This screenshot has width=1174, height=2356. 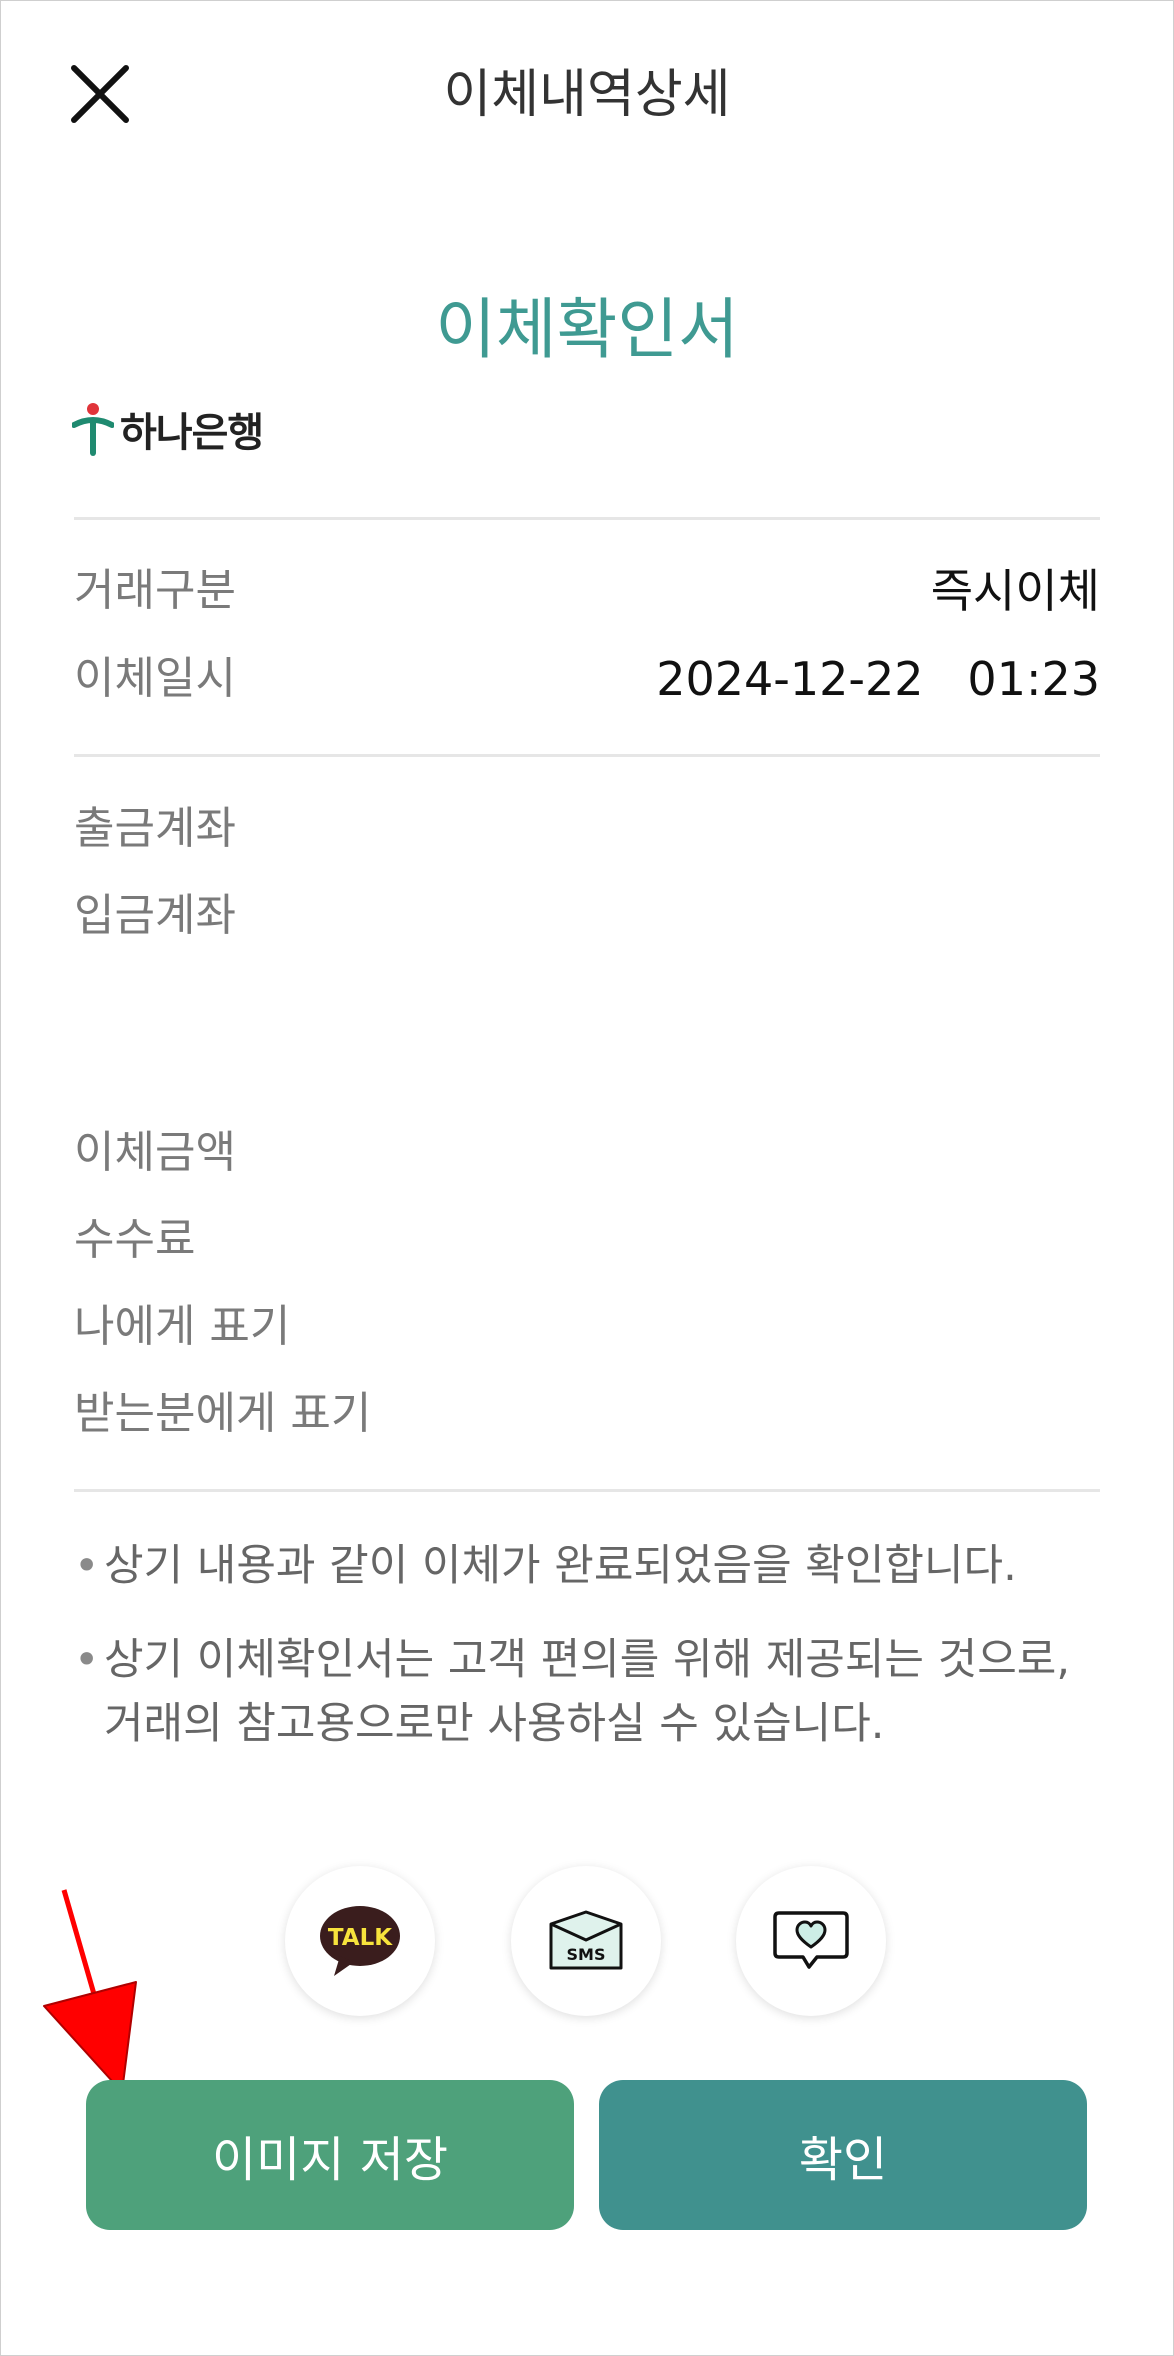 I want to click on transaction-type-label: 거래구분, so click(x=155, y=590).